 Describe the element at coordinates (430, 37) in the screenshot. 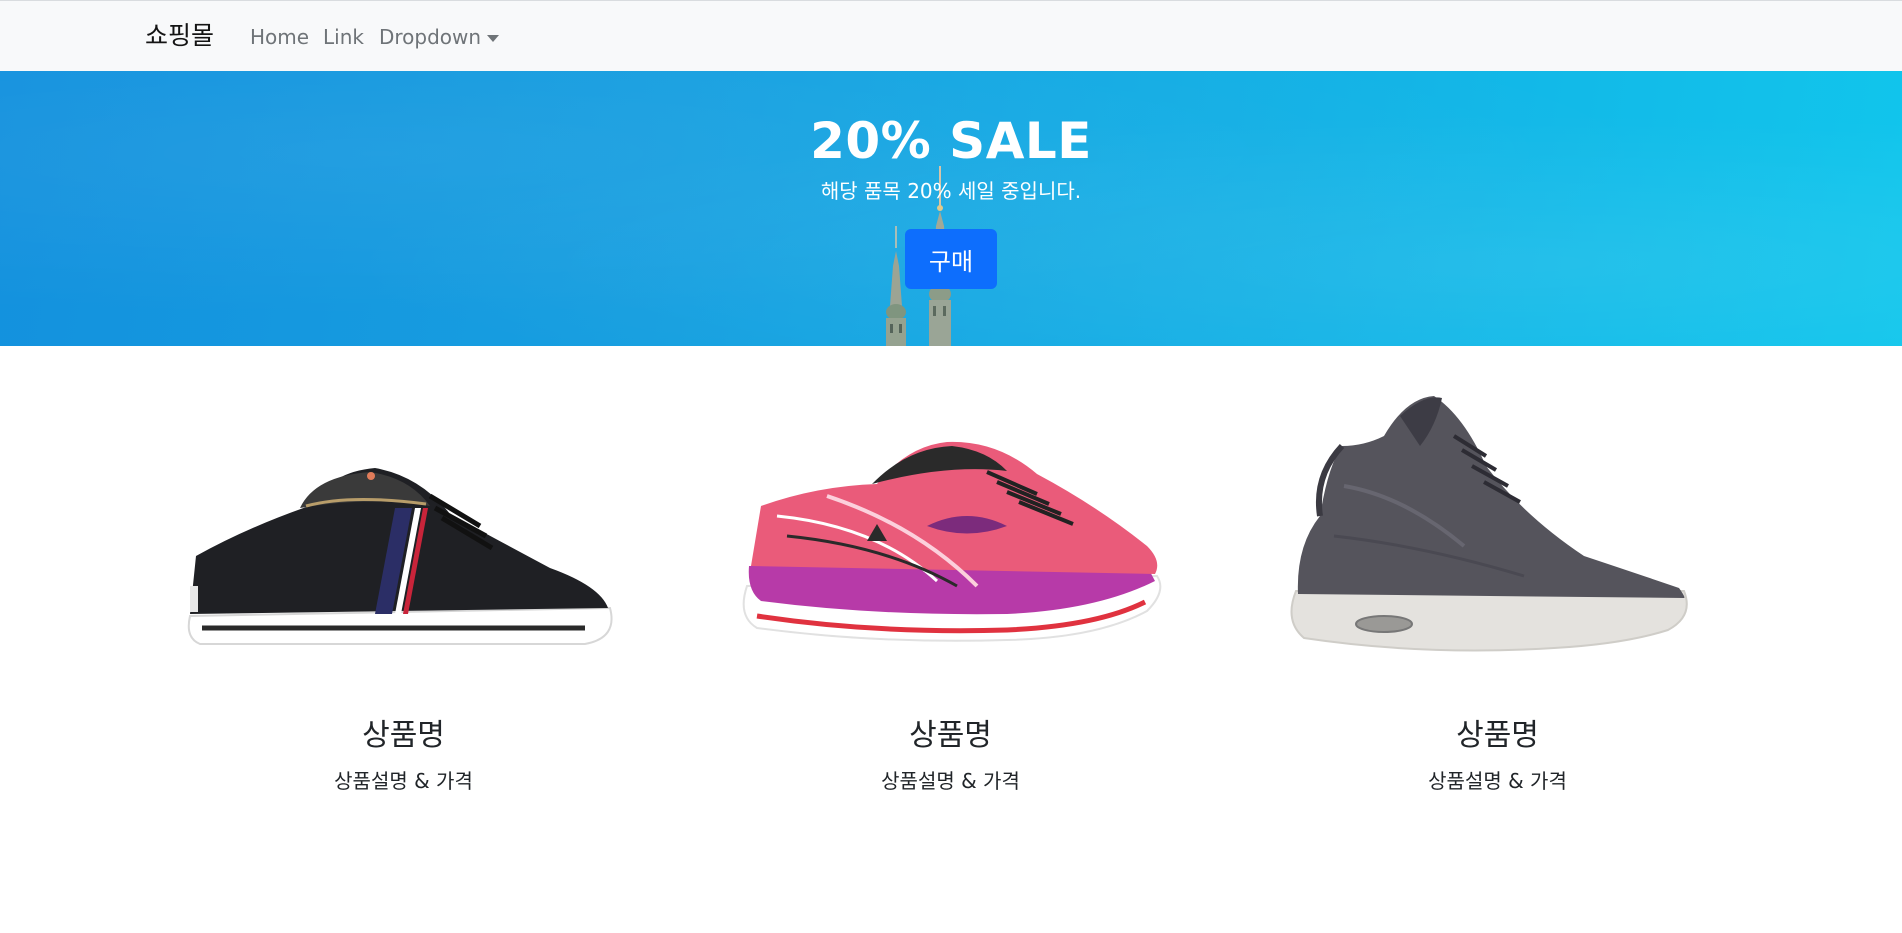

I see `nav-dropdown-label: Dropdown` at that location.